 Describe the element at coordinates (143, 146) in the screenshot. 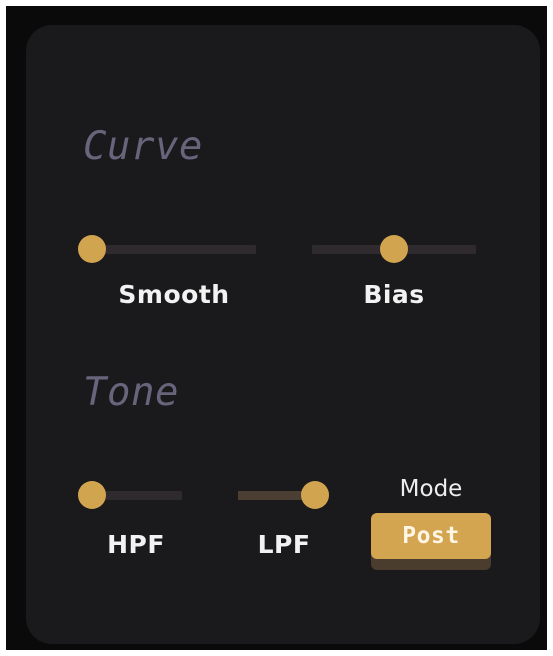

I see `section-title-curve: Curve` at that location.